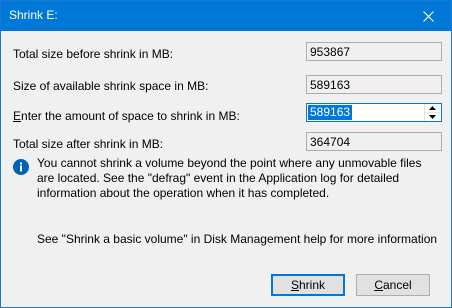 The width and height of the screenshot is (452, 308). I want to click on close-icon, so click(428, 16).